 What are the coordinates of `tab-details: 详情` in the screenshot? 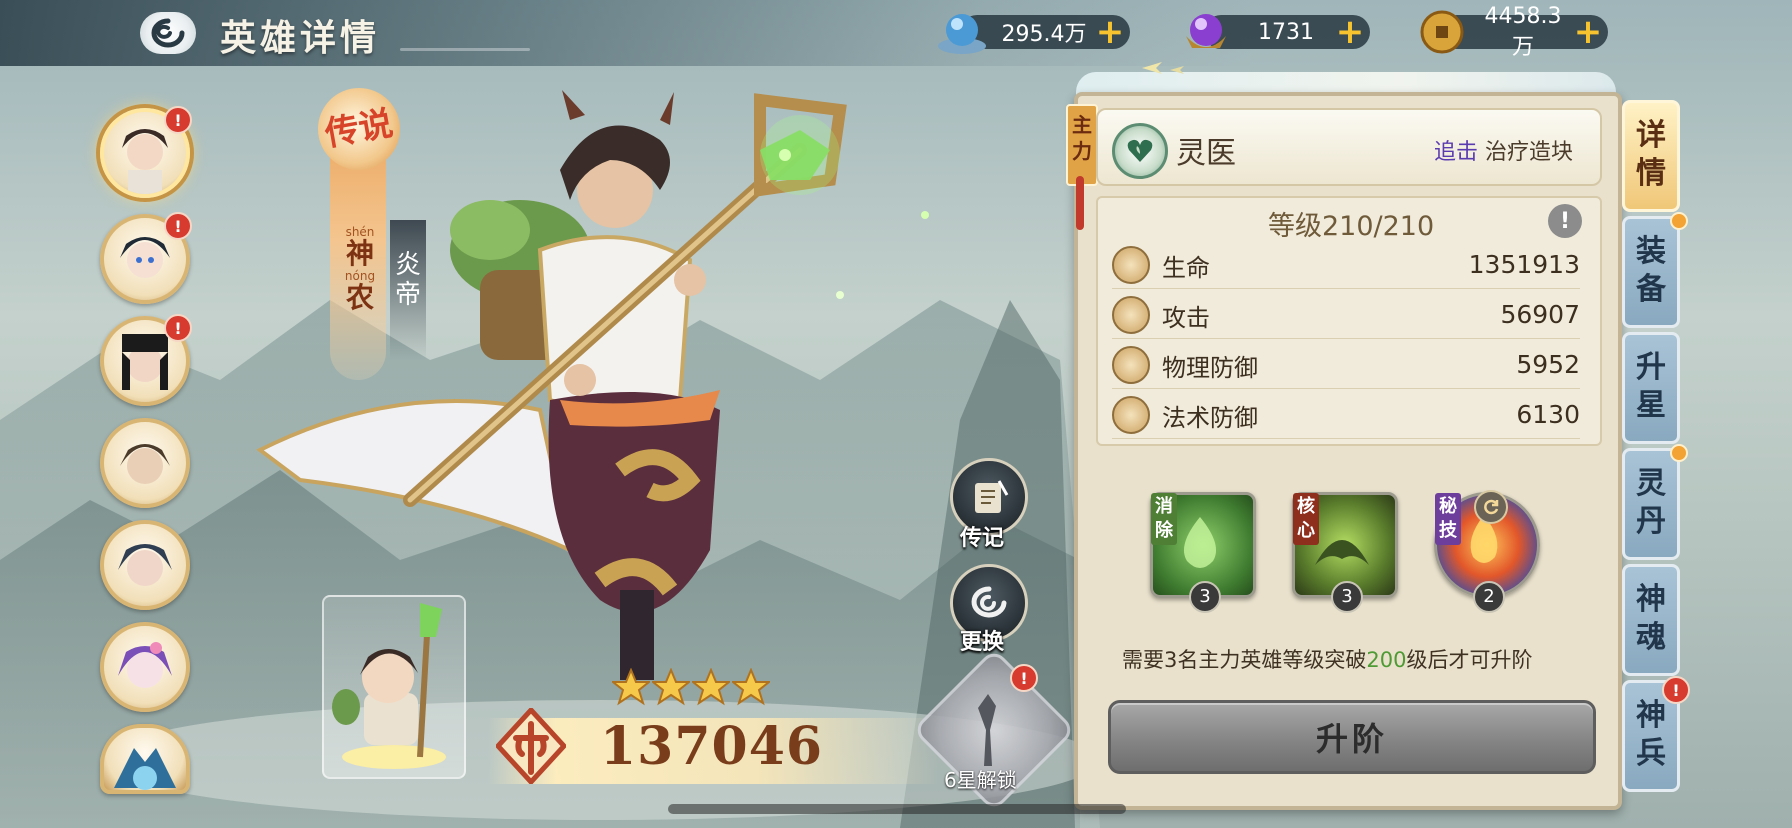 It's located at (1651, 156).